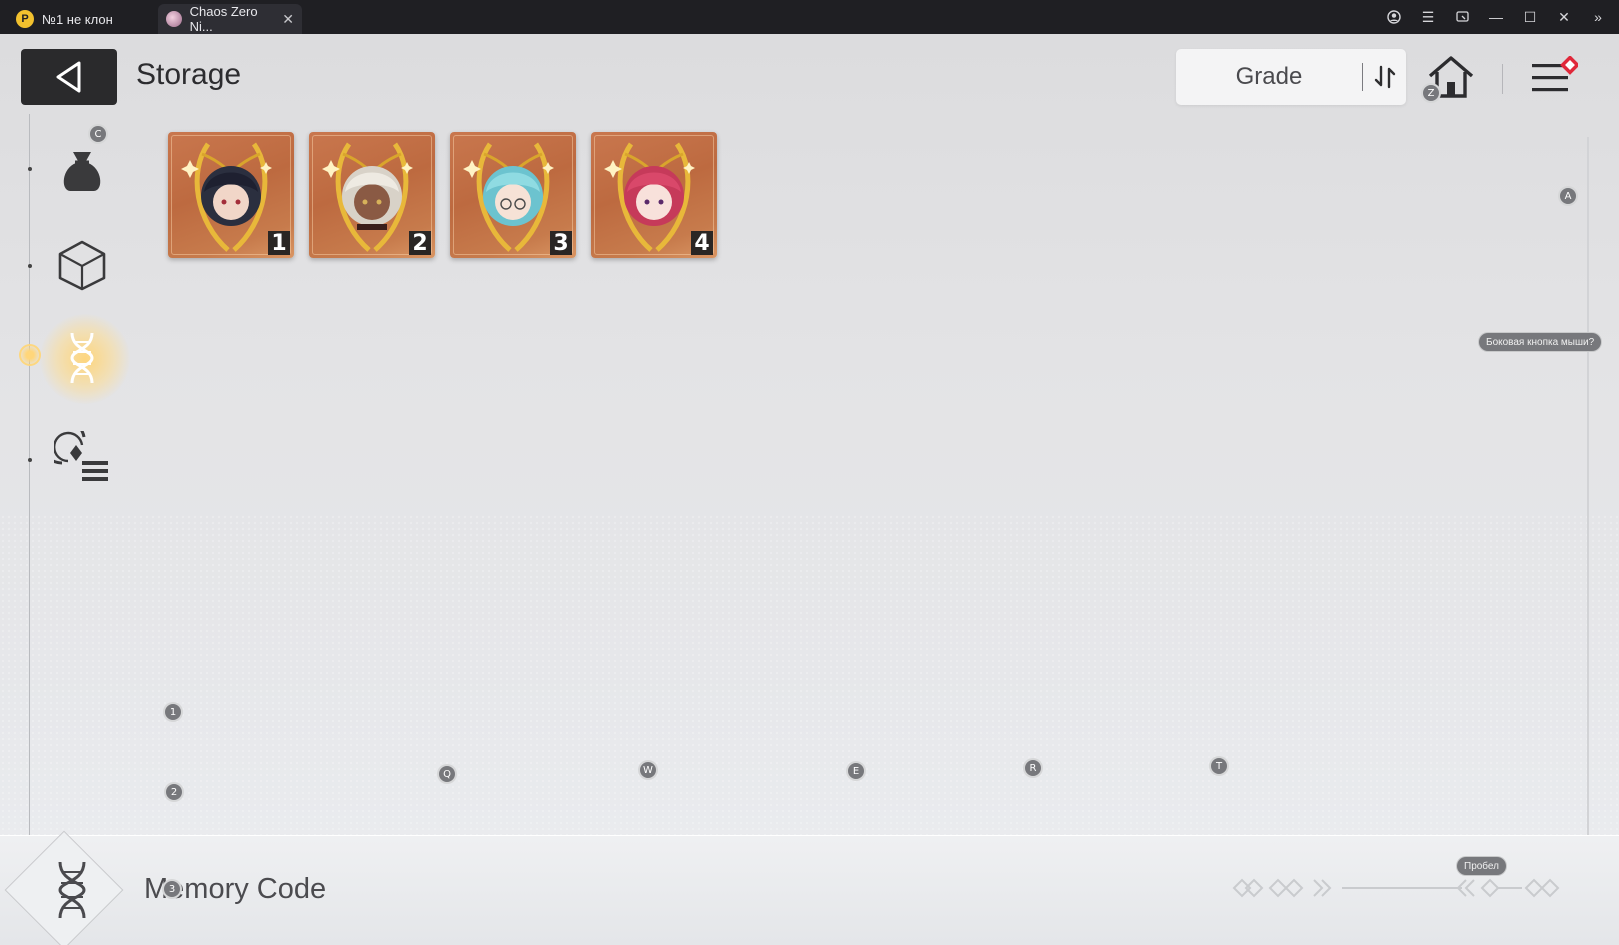 This screenshot has height=945, width=1619. What do you see at coordinates (231, 195) in the screenshot?
I see `memory-code-card: 1` at bounding box center [231, 195].